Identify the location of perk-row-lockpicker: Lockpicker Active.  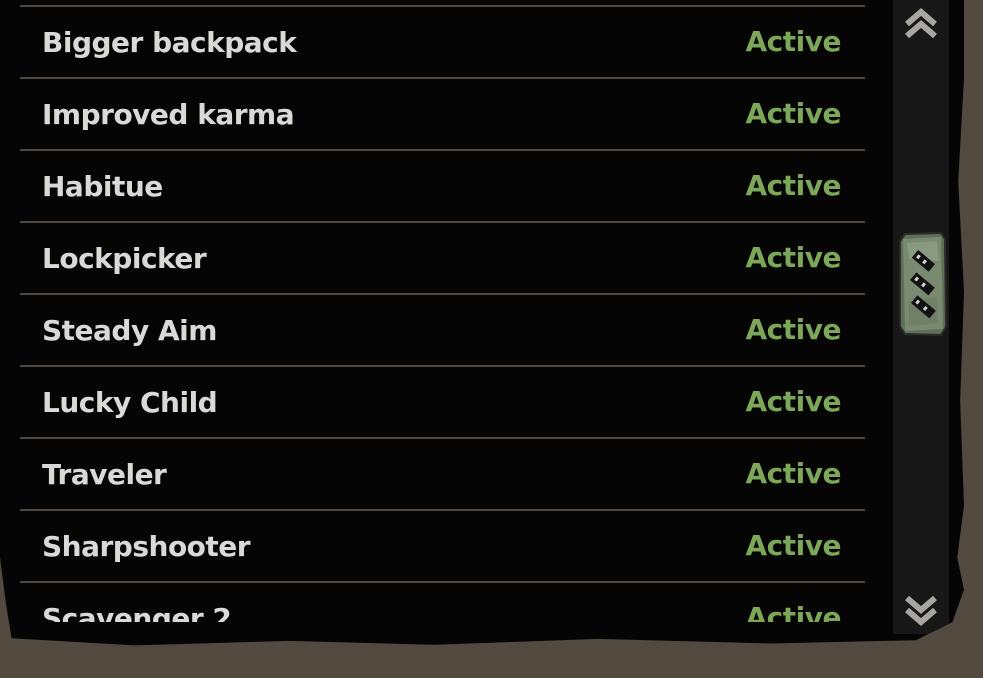
(442, 259).